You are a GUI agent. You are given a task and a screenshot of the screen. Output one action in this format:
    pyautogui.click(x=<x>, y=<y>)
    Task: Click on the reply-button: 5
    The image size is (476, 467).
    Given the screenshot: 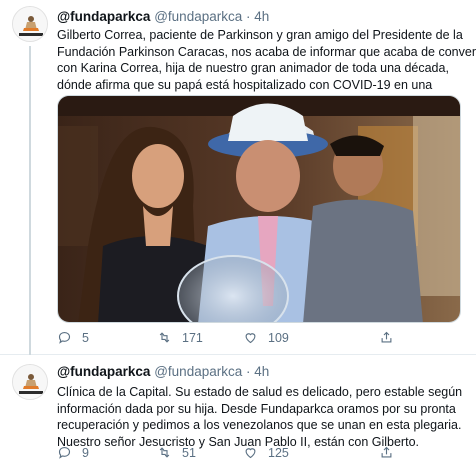 What is the action you would take?
    pyautogui.click(x=73, y=337)
    